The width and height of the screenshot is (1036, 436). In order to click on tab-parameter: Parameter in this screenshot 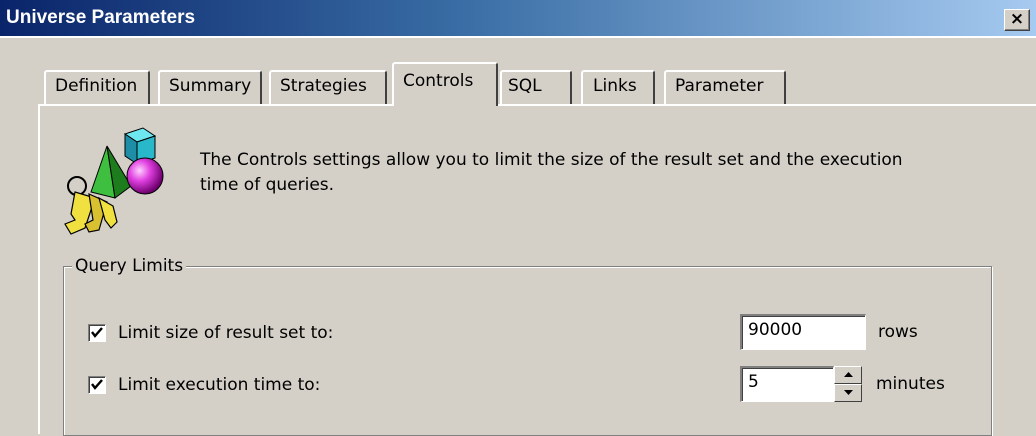, I will do `click(725, 87)`.